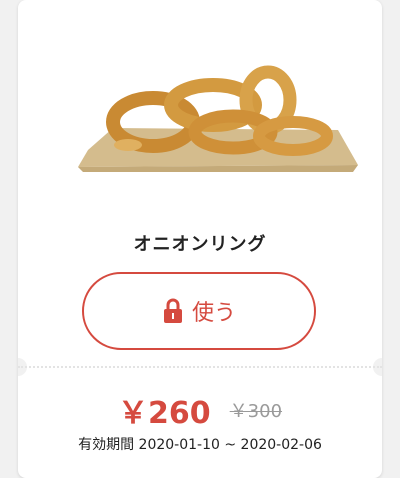  I want to click on lock-icon, so click(172, 310).